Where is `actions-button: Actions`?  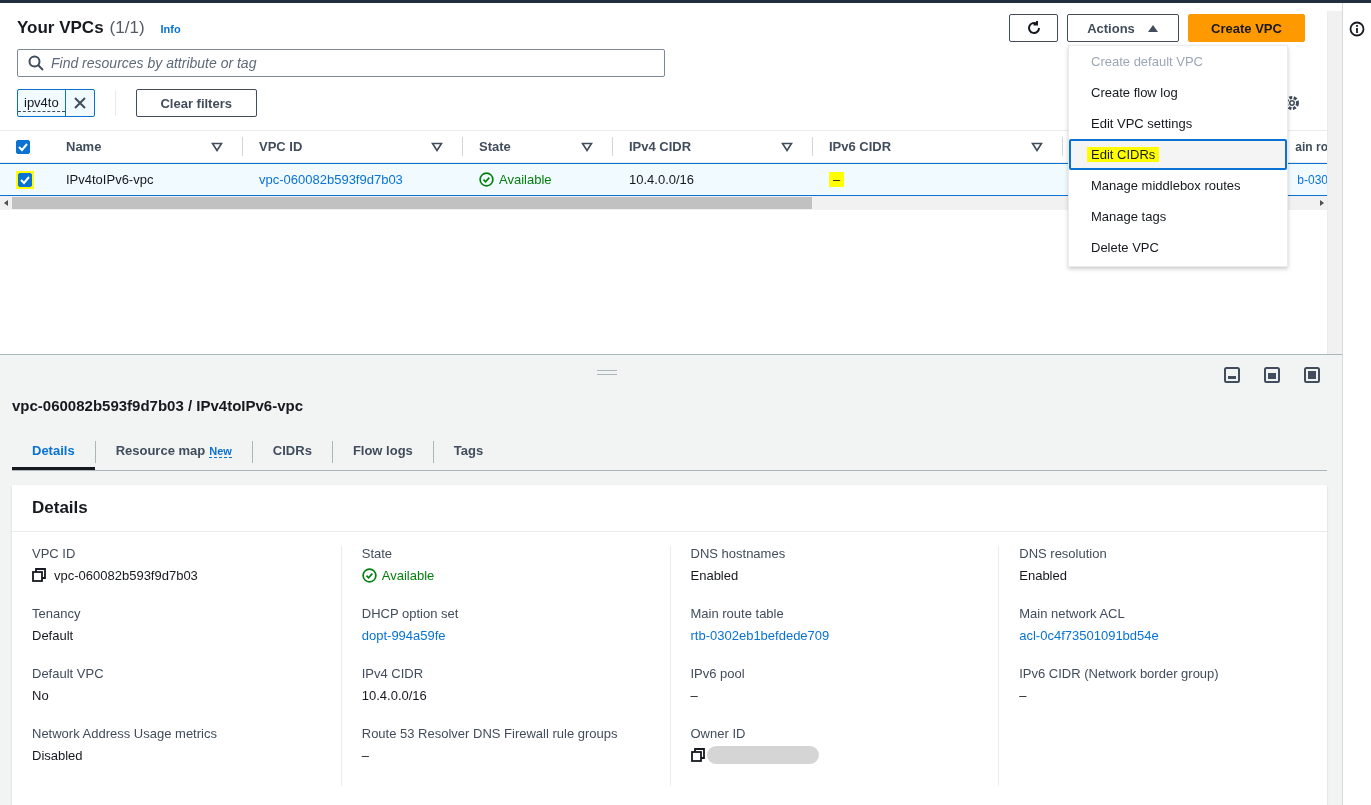
actions-button: Actions is located at coordinates (1123, 28).